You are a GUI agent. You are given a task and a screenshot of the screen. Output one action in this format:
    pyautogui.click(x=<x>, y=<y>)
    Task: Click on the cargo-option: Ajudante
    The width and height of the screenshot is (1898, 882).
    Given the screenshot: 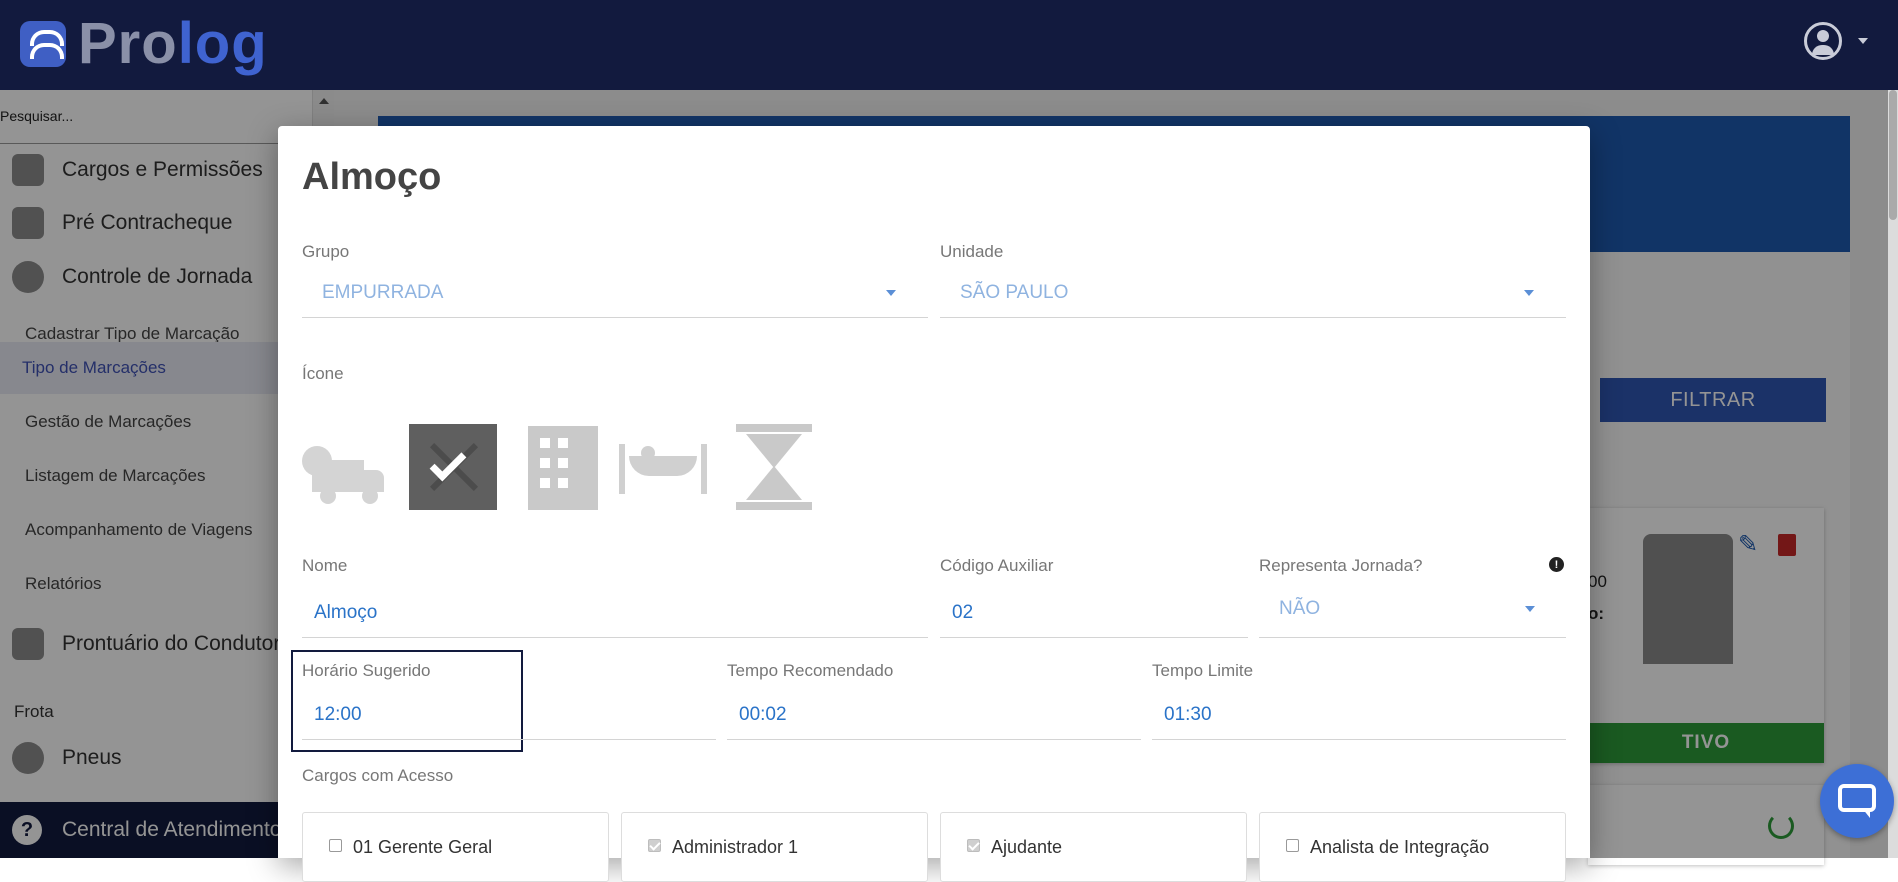 What is the action you would take?
    pyautogui.click(x=1093, y=847)
    